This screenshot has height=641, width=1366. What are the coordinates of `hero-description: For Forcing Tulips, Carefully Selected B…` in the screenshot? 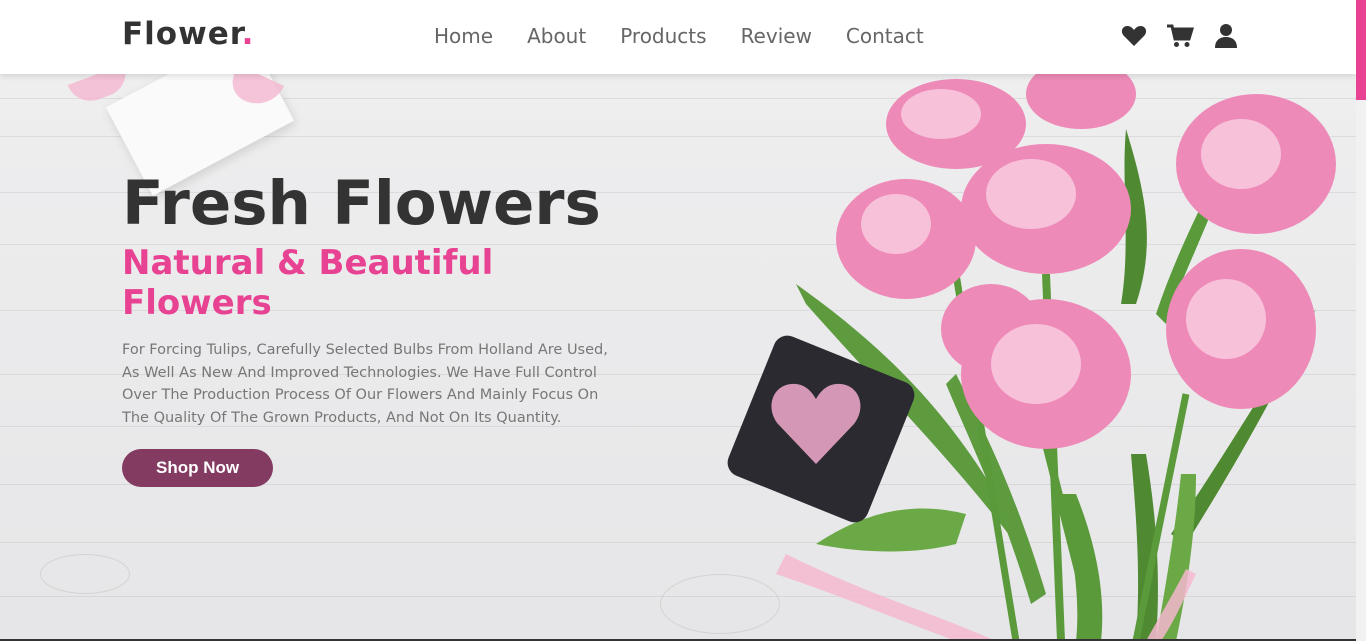 It's located at (365, 384).